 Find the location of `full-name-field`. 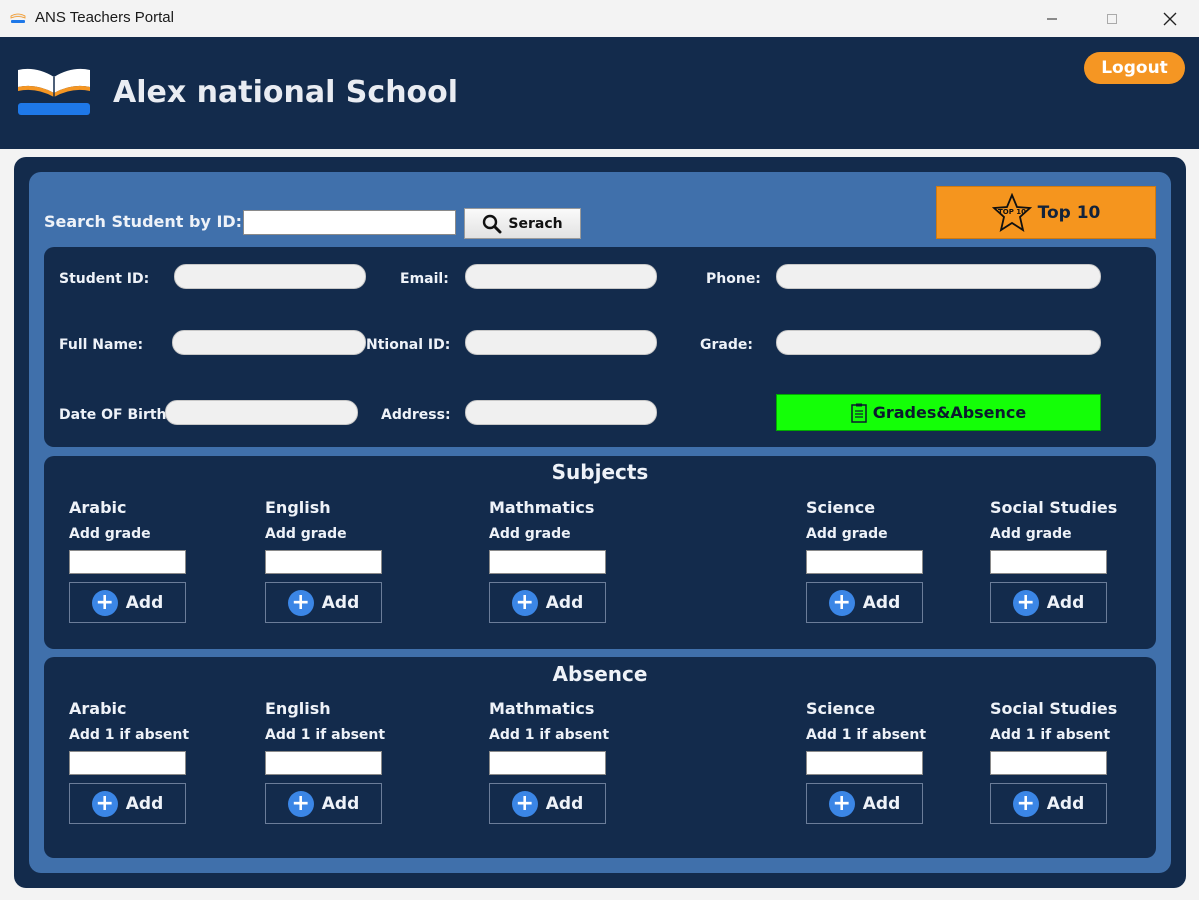

full-name-field is located at coordinates (269, 342).